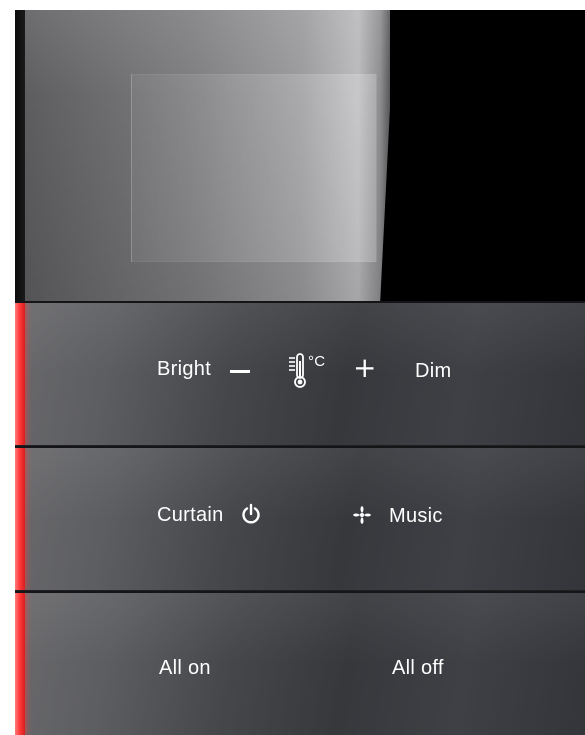  Describe the element at coordinates (254, 168) in the screenshot. I see `screen-display-area` at that location.